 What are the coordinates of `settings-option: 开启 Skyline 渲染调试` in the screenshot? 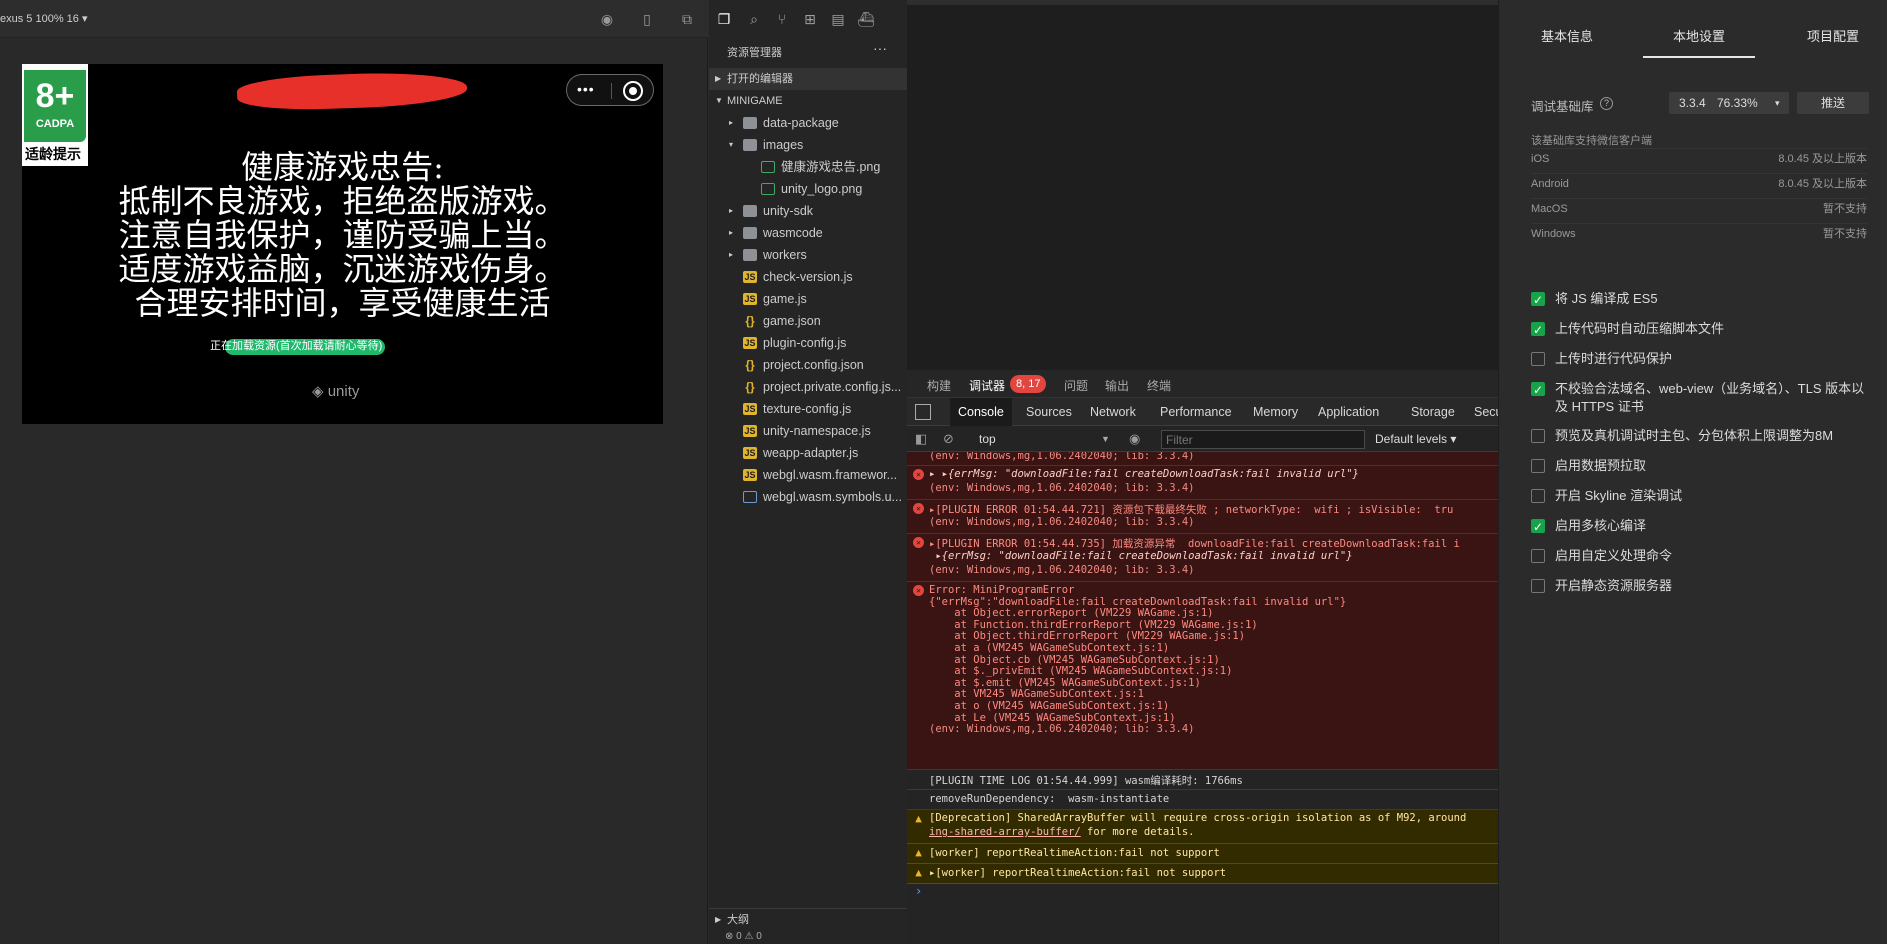 It's located at (1701, 496).